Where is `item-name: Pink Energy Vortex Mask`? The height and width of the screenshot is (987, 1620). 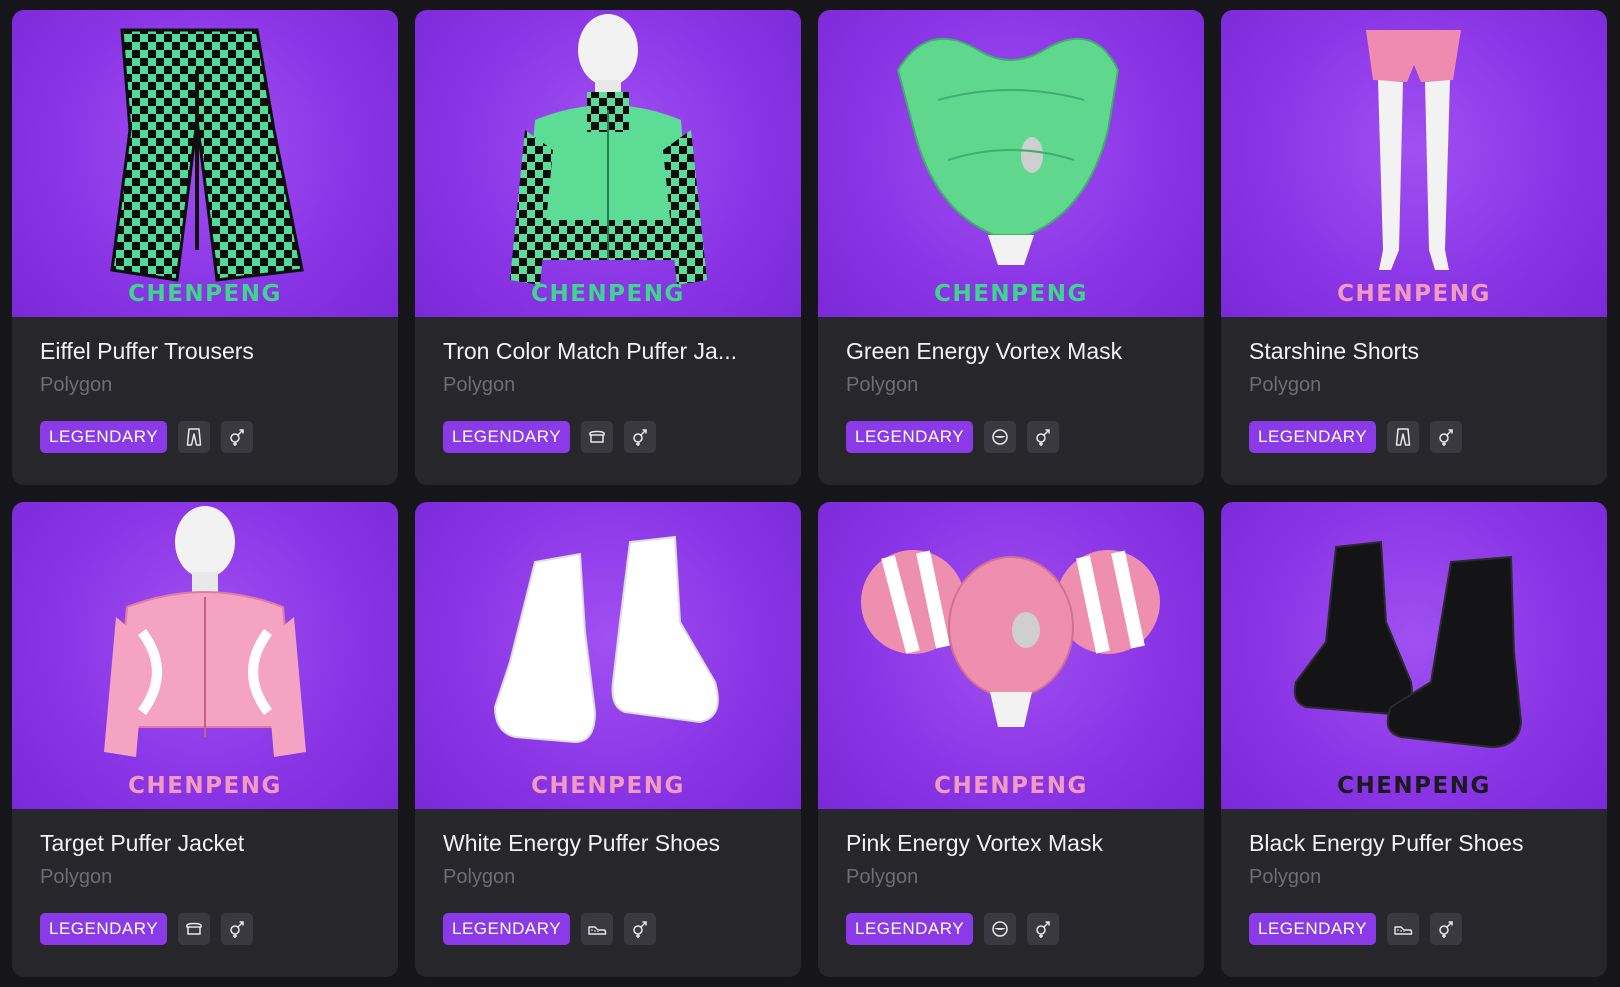
item-name: Pink Energy Vortex Mask is located at coordinates (1011, 843).